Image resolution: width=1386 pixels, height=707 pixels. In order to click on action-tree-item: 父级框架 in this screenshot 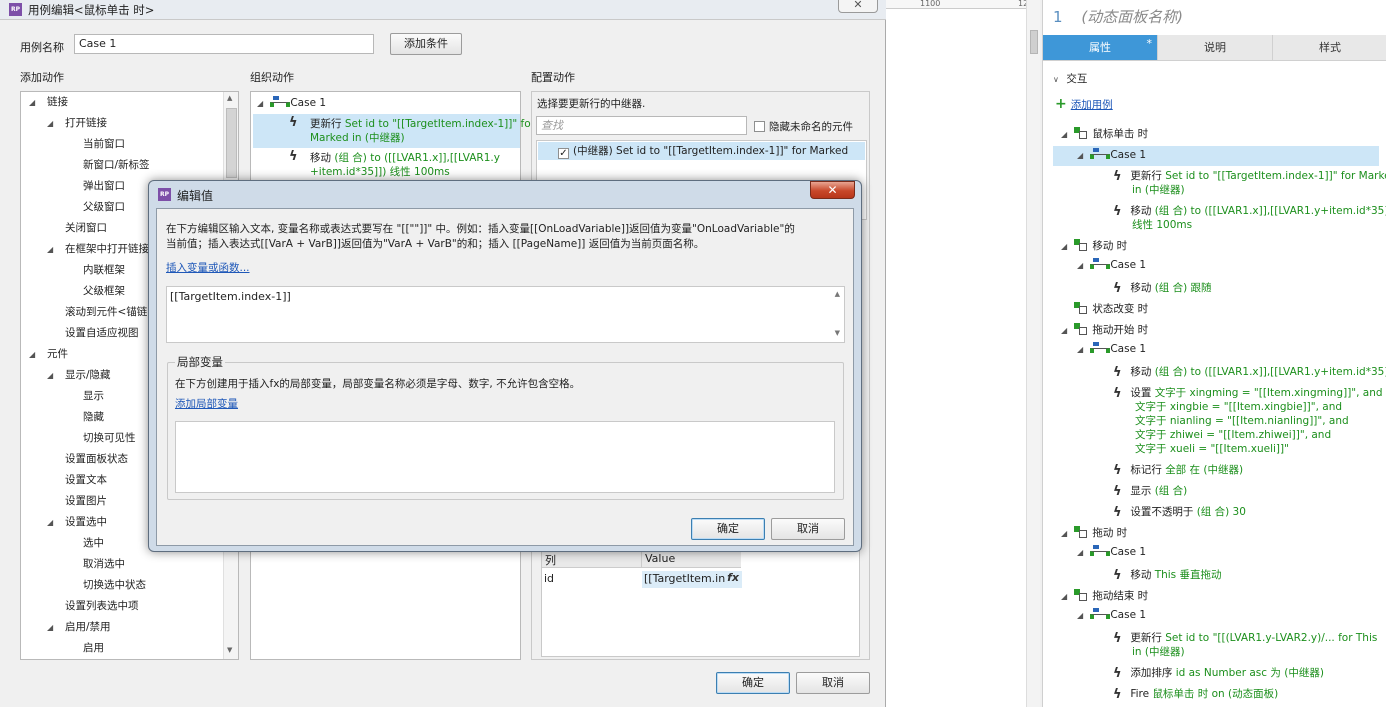, I will do `click(95, 291)`.